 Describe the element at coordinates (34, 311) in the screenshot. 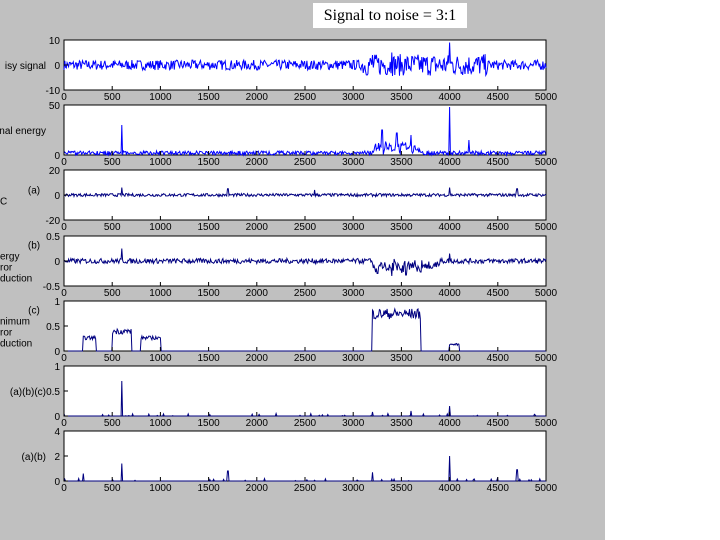

I see `y-axis-label: (c)` at that location.